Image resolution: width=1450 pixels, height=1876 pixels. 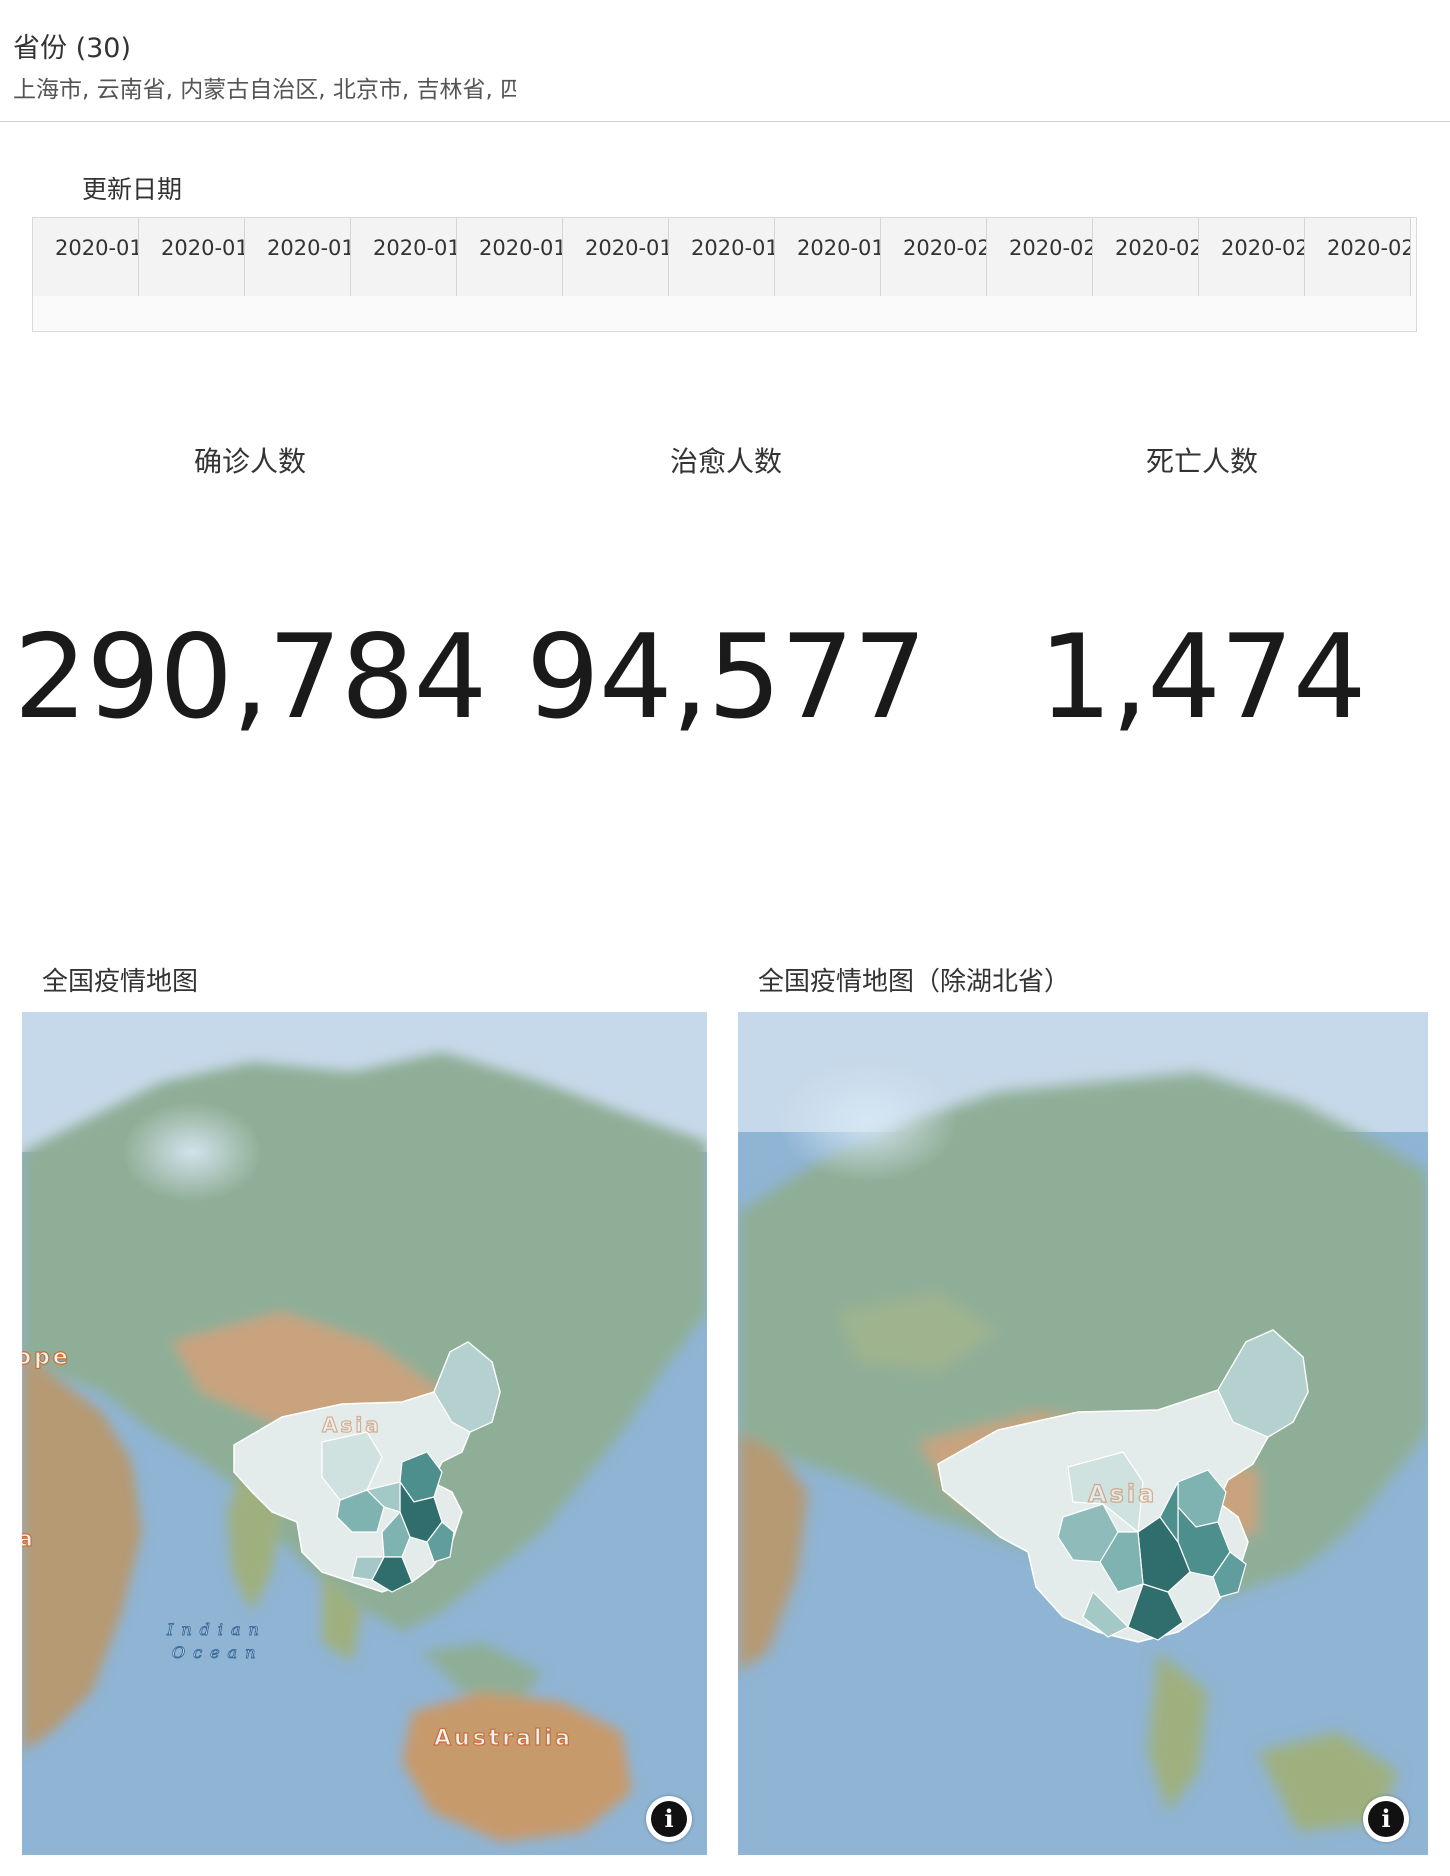 I want to click on kpi-deaths-value: 1,474, so click(x=1202, y=677).